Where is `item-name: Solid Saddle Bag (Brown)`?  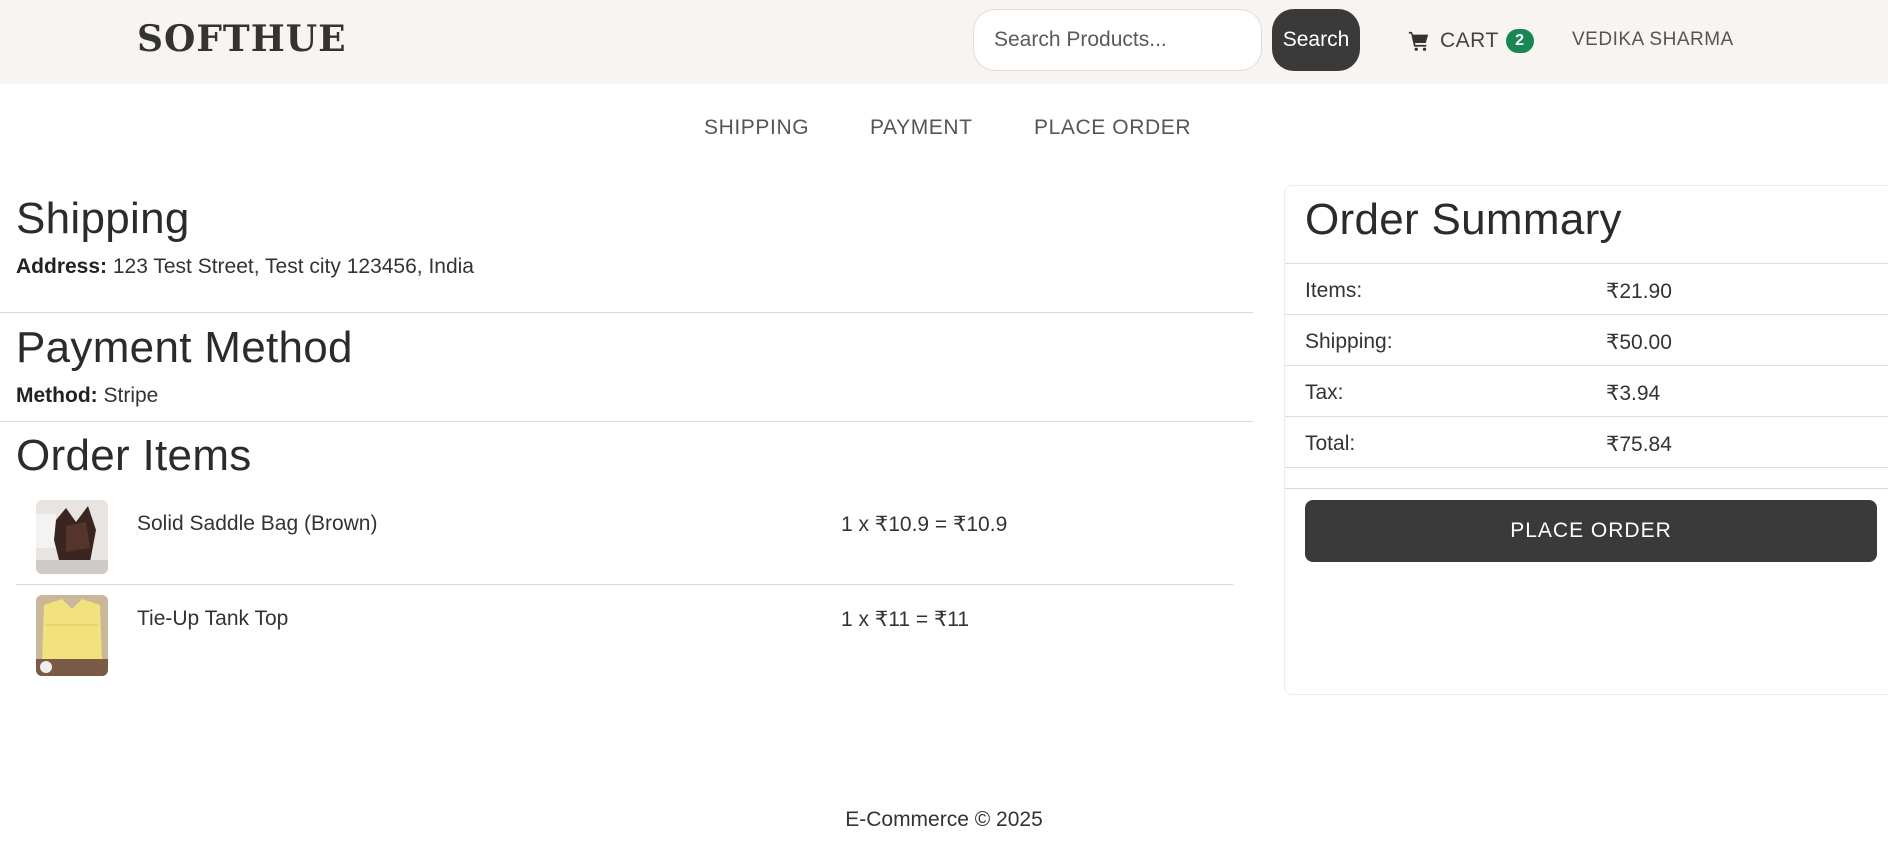 item-name: Solid Saddle Bag (Brown) is located at coordinates (257, 524).